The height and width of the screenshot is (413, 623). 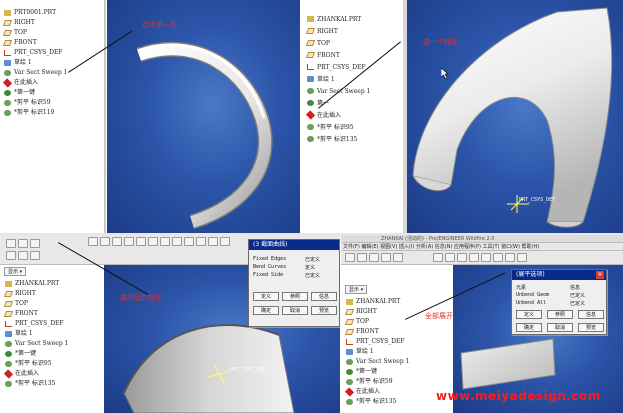 What do you see at coordinates (600, 275) in the screenshot?
I see `close-icon: ×` at bounding box center [600, 275].